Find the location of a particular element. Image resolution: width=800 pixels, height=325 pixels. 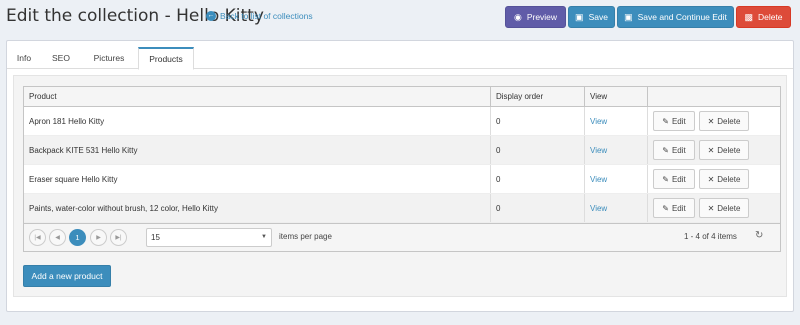

first-page-icon: |◀ is located at coordinates (37, 237).